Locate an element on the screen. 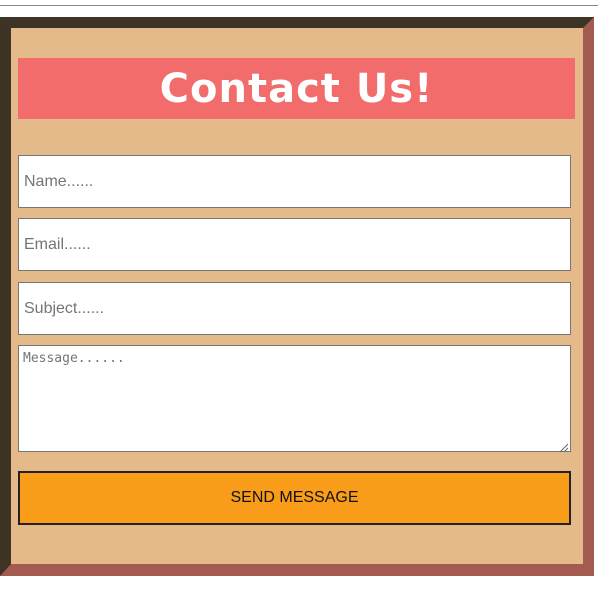 The width and height of the screenshot is (598, 590). email-field is located at coordinates (294, 244).